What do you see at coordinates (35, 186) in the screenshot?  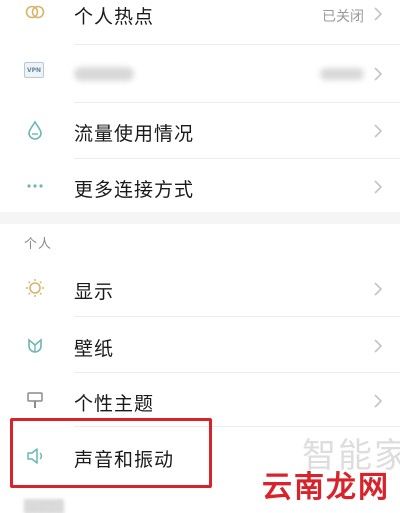 I see `more-dots-icon` at bounding box center [35, 186].